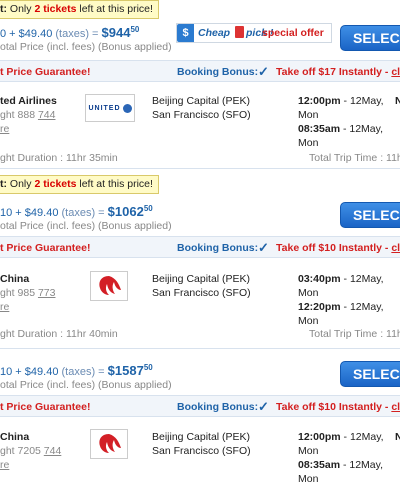 This screenshot has width=400, height=484. I want to click on total-price: $1587, so click(125, 370).